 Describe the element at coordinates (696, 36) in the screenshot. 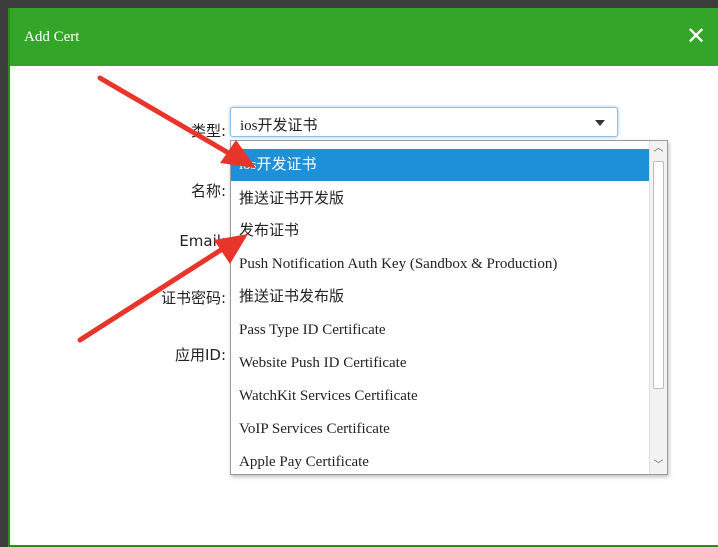

I see `close-icon: ✕` at that location.